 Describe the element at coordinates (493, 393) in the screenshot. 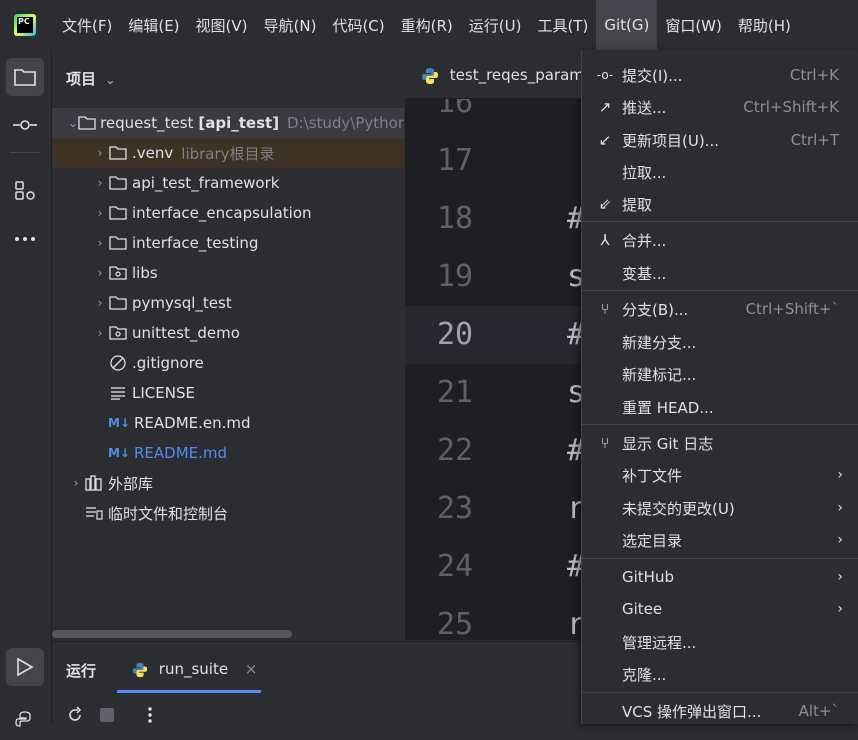

I see `editor-line: 21 s` at that location.